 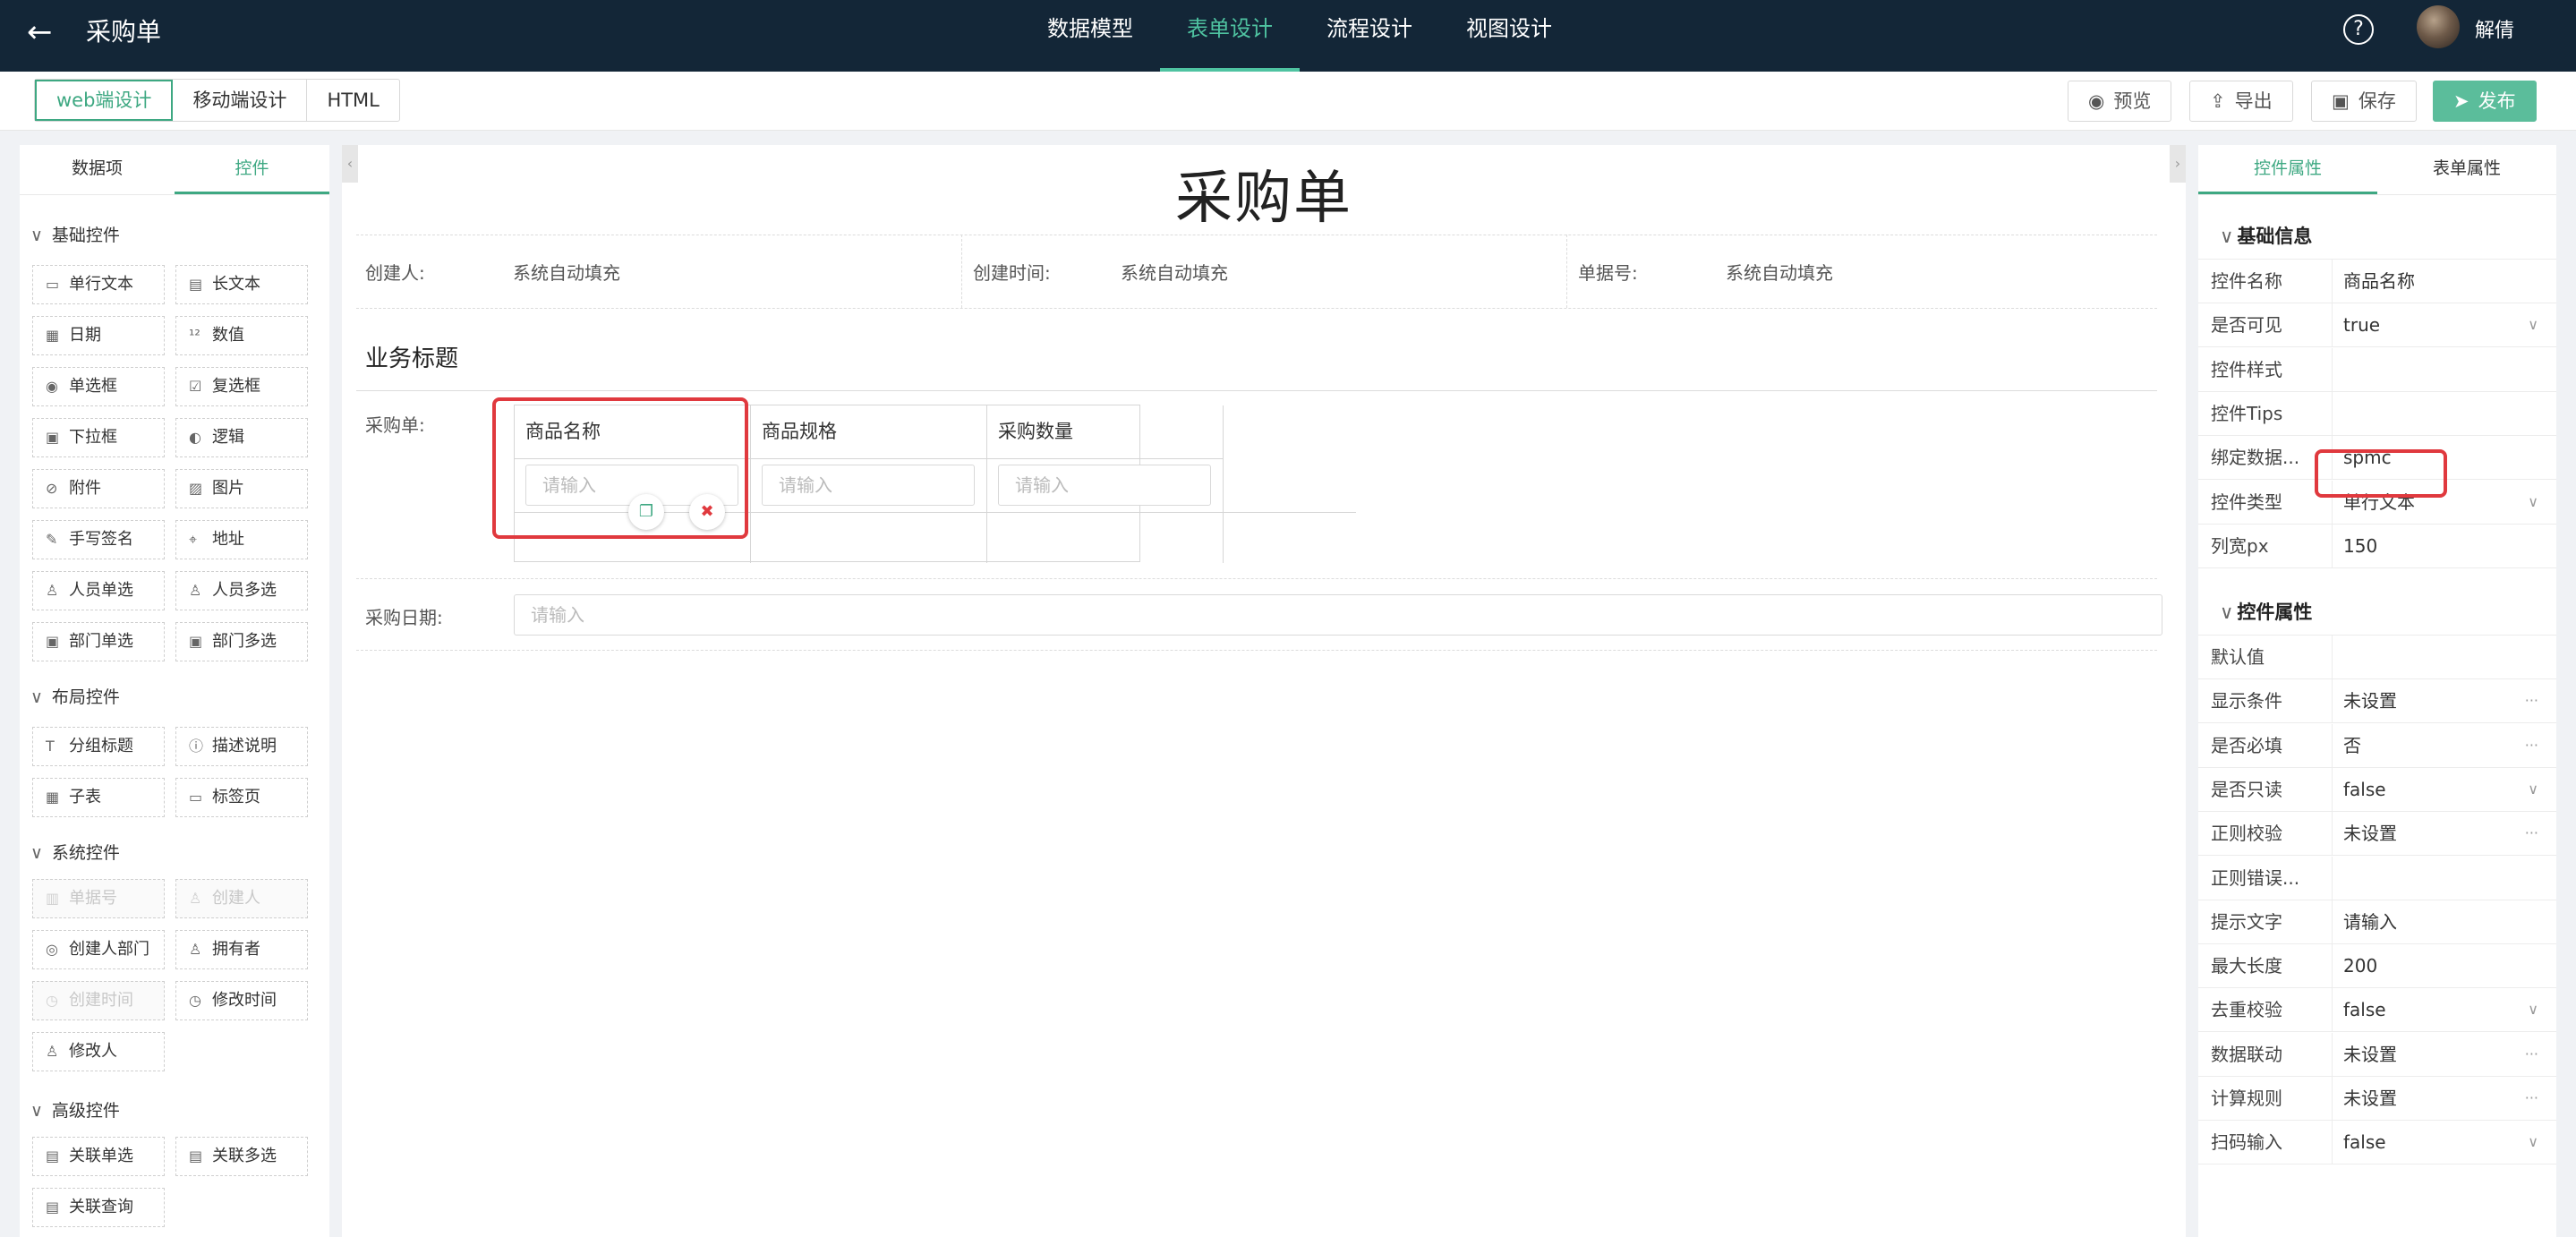 I want to click on control-date: ▦ 日期, so click(x=98, y=335).